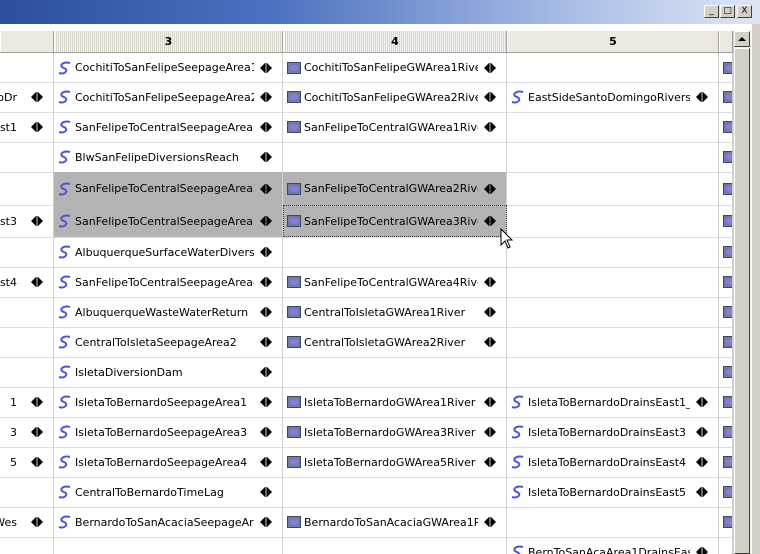  What do you see at coordinates (711, 11) in the screenshot?
I see `minimize-button: _` at bounding box center [711, 11].